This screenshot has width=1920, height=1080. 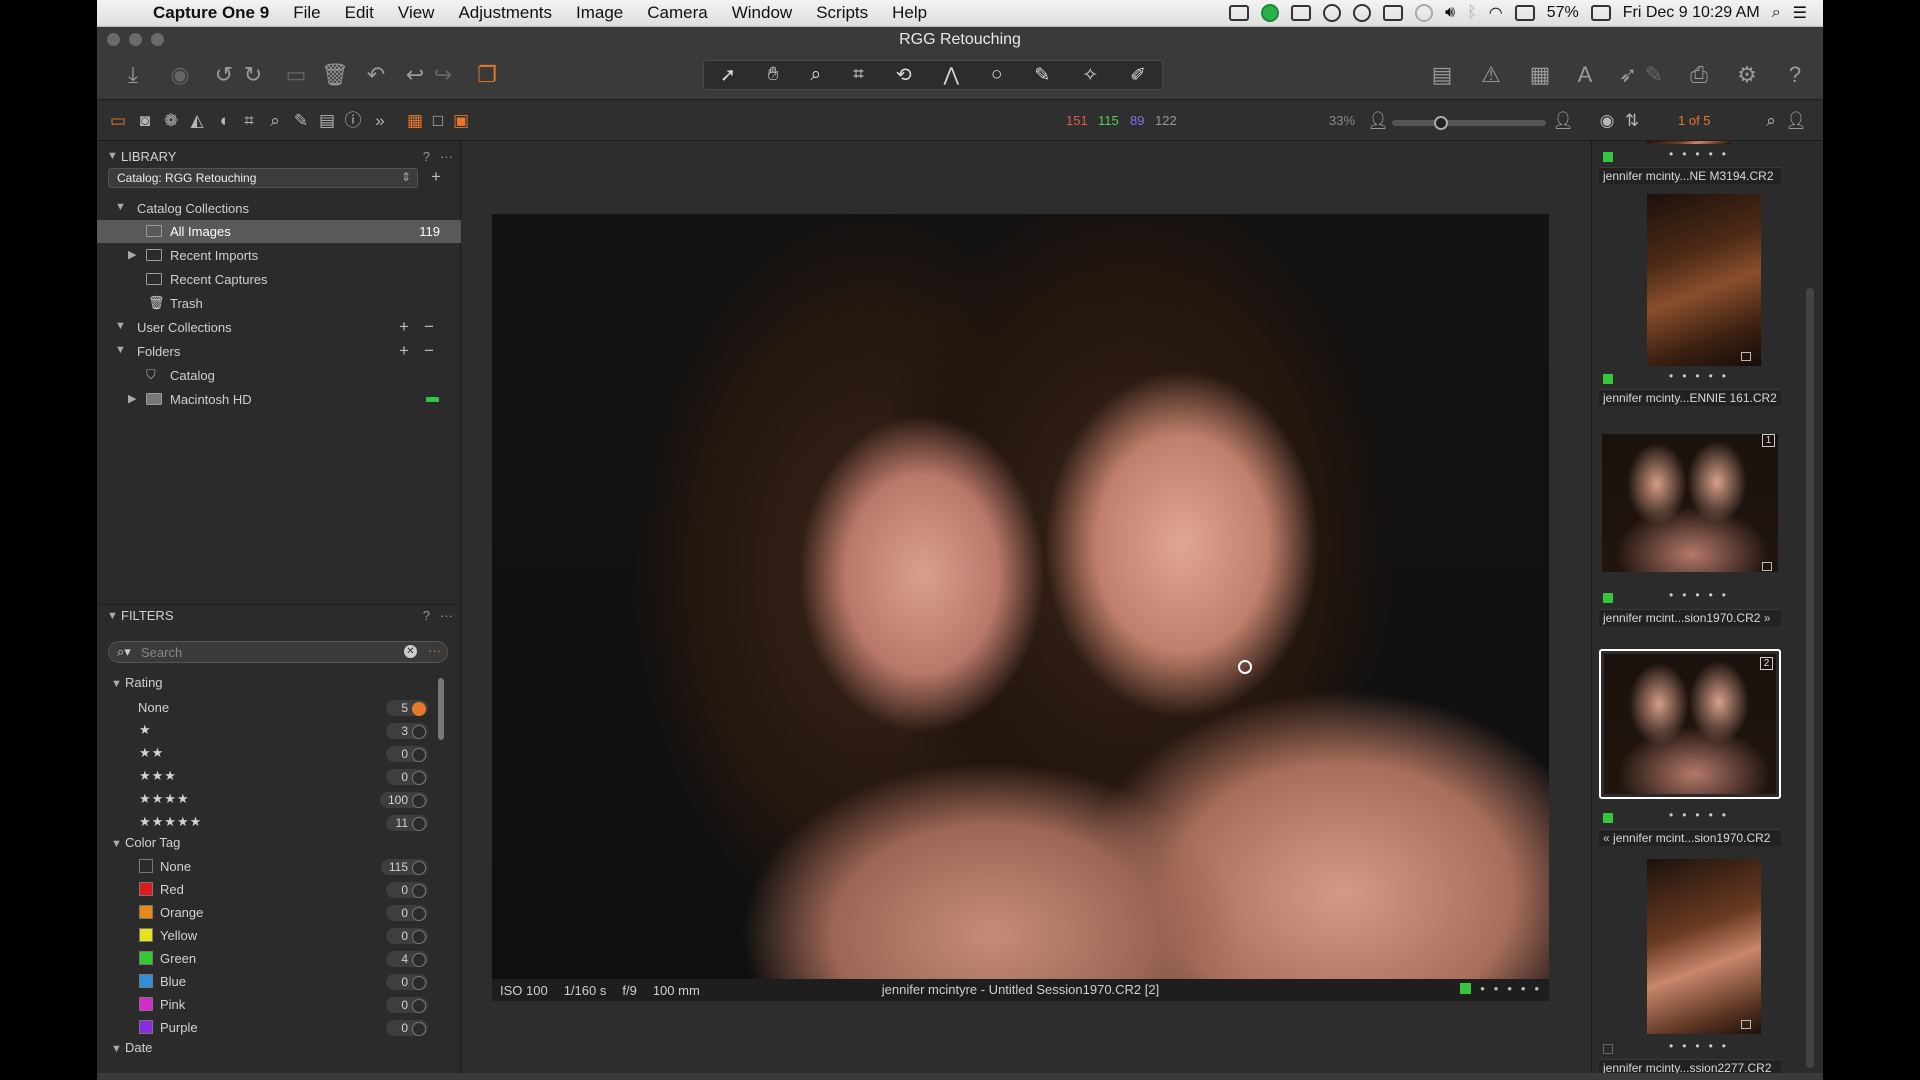 I want to click on time-machine-icon, so click(x=1424, y=13).